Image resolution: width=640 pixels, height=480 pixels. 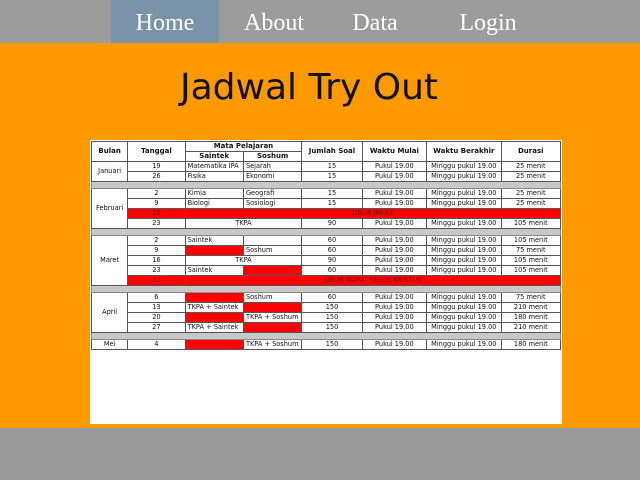 I want to click on holiday-row: 16 LIBUR IMLEK, so click(x=327, y=213).